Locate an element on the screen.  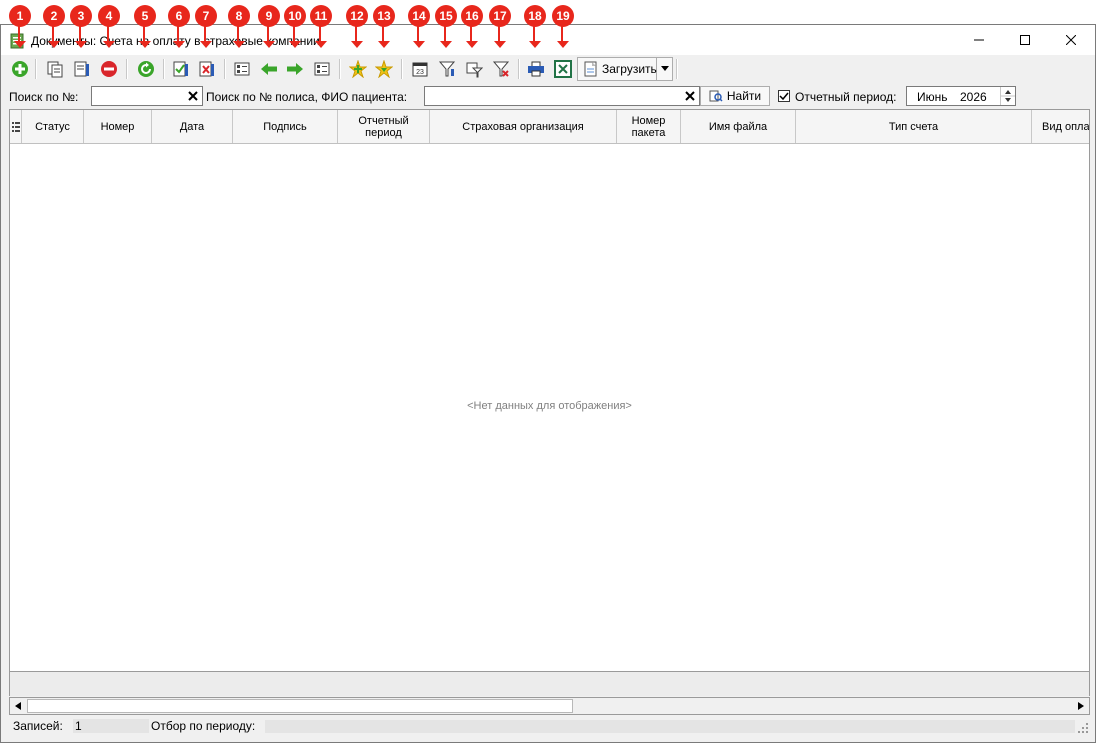
number-search-label: Поиск по №: is located at coordinates (44, 97).